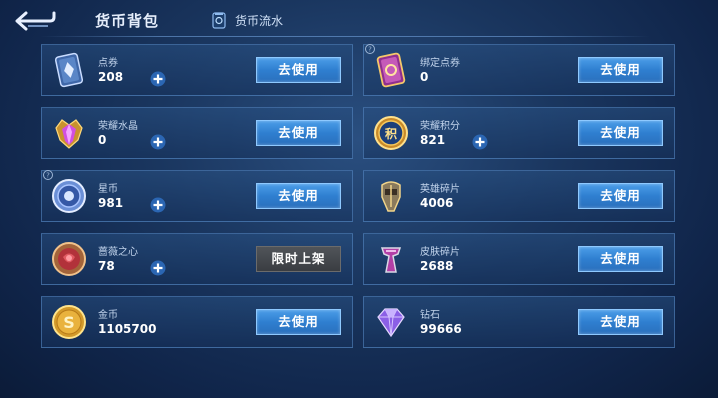 The width and height of the screenshot is (718, 403). What do you see at coordinates (391, 70) in the screenshot?
I see `bound-ticket-card-icon` at bounding box center [391, 70].